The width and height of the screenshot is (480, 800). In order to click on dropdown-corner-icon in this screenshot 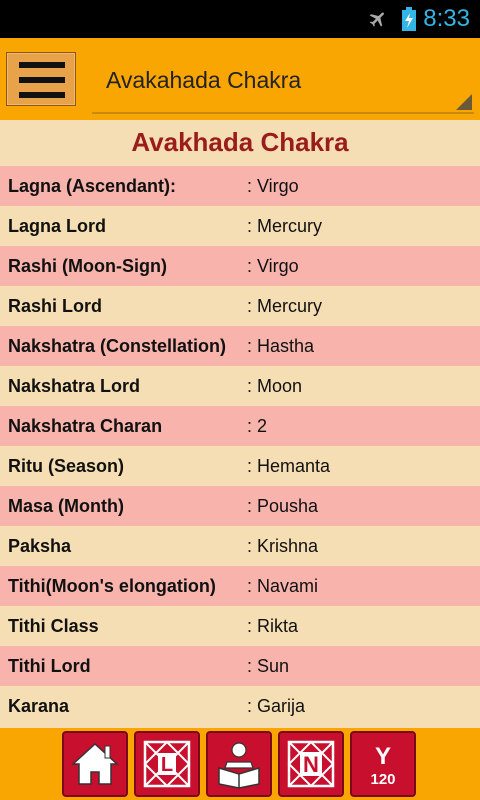, I will do `click(464, 102)`.